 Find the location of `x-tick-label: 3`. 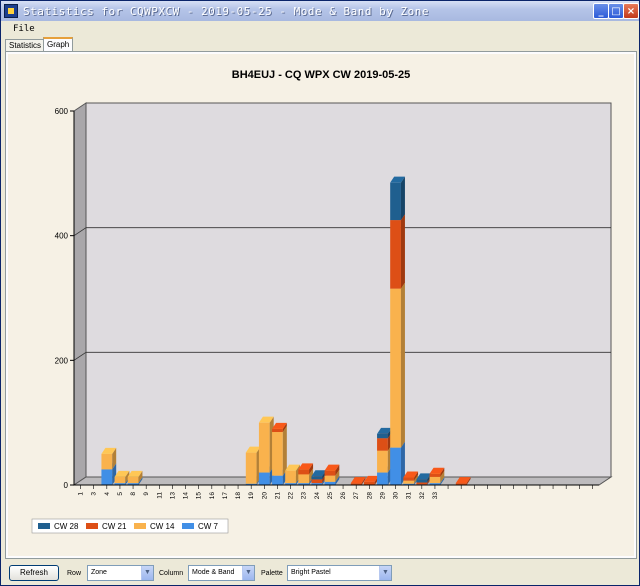

x-tick-label: 3 is located at coordinates (94, 494).